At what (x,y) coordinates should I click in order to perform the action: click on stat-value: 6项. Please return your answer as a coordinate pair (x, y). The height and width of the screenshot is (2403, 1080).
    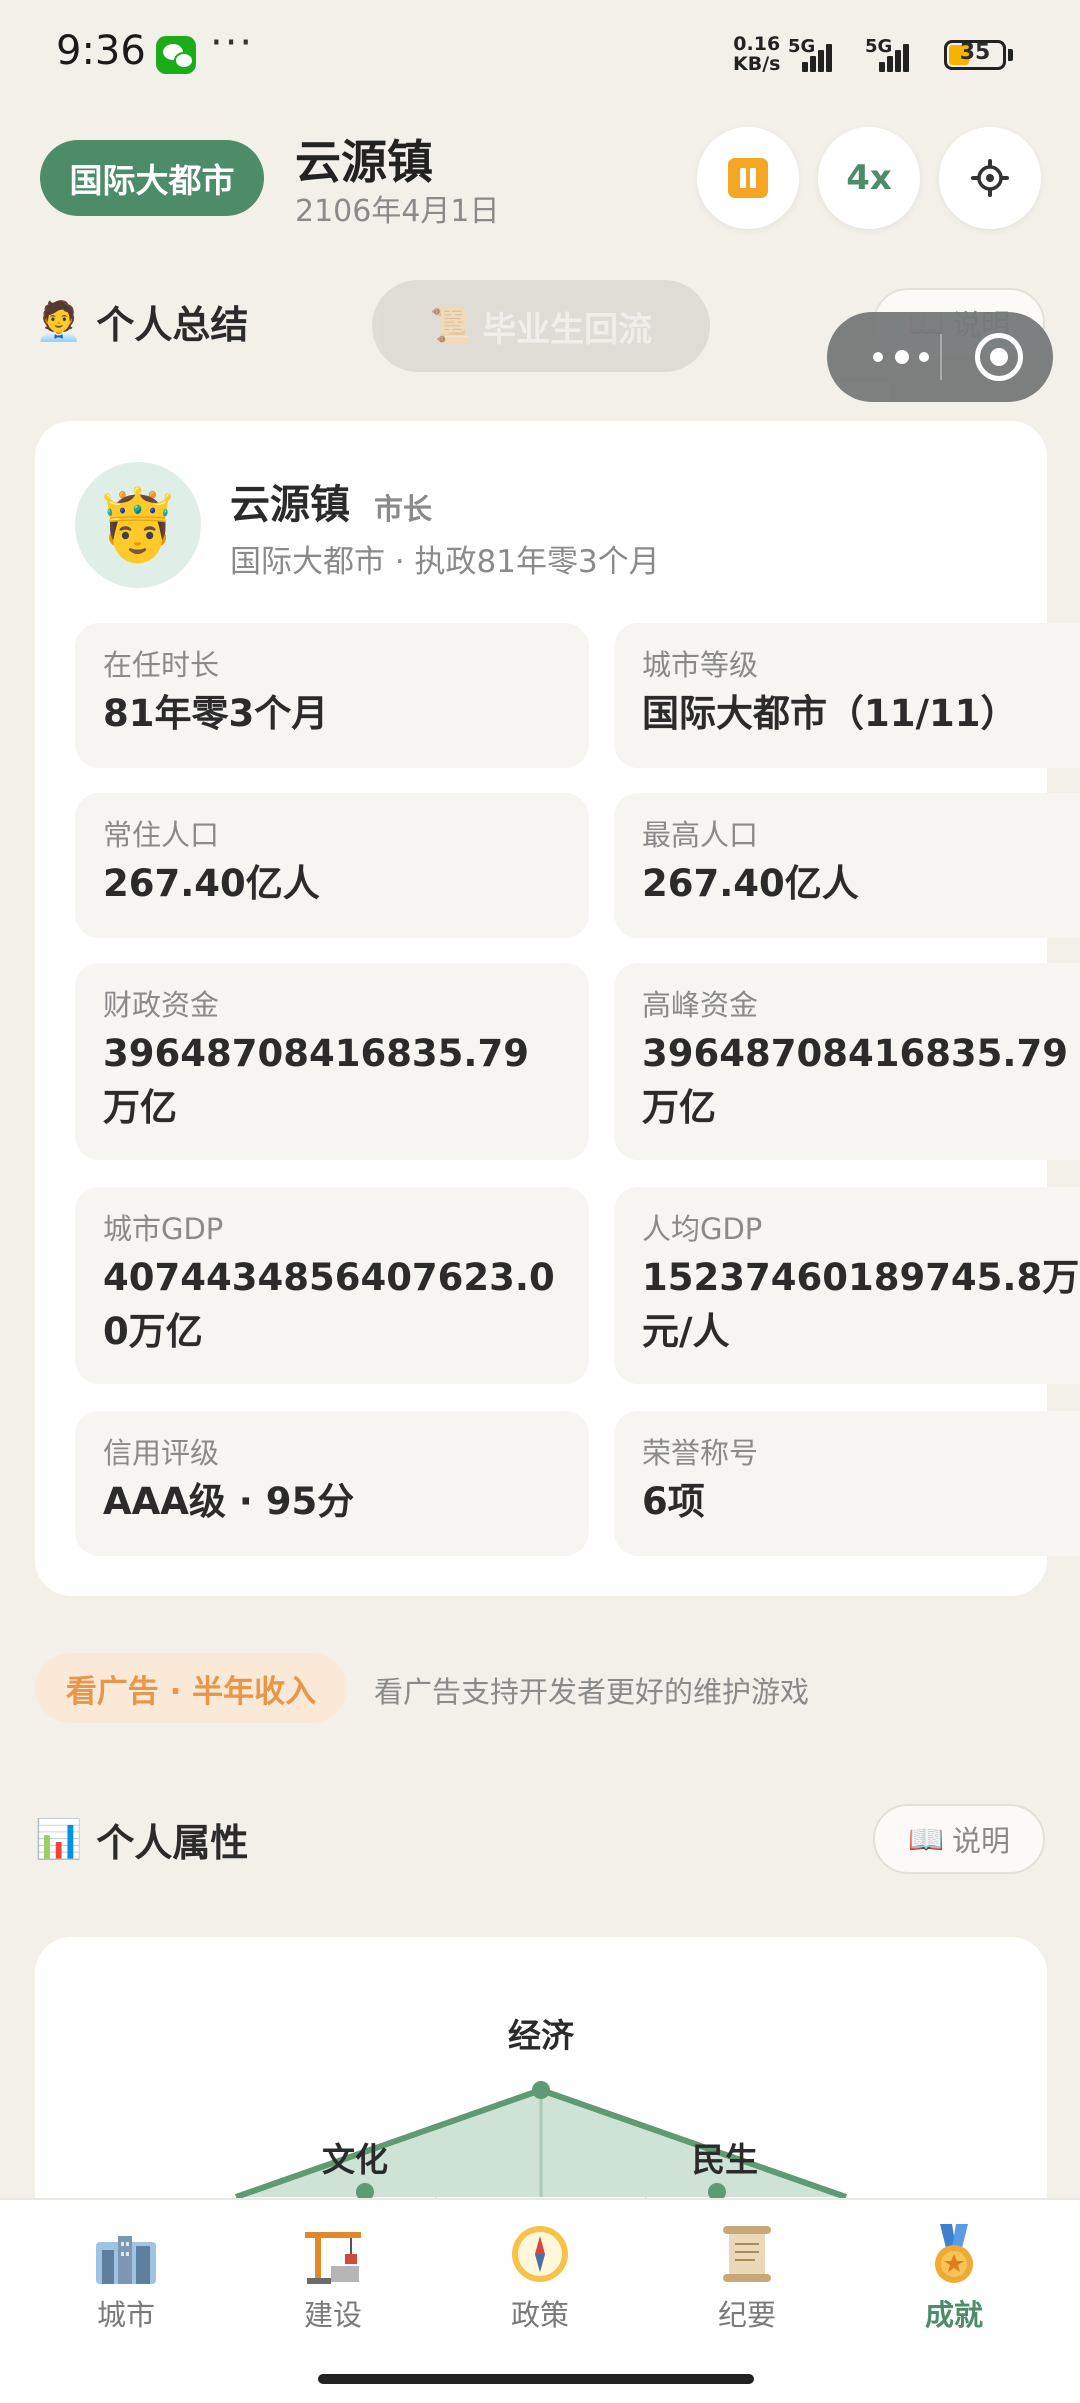
    Looking at the image, I should click on (673, 1501).